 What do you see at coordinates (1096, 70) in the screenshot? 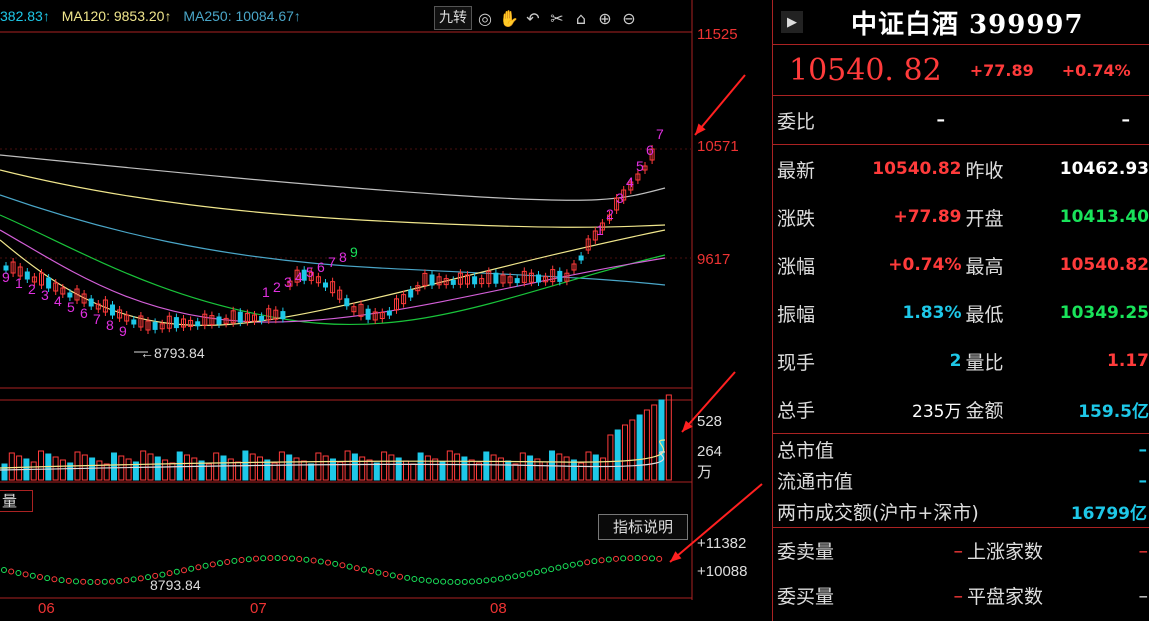
I see `price-change-pct: +0.74%` at bounding box center [1096, 70].